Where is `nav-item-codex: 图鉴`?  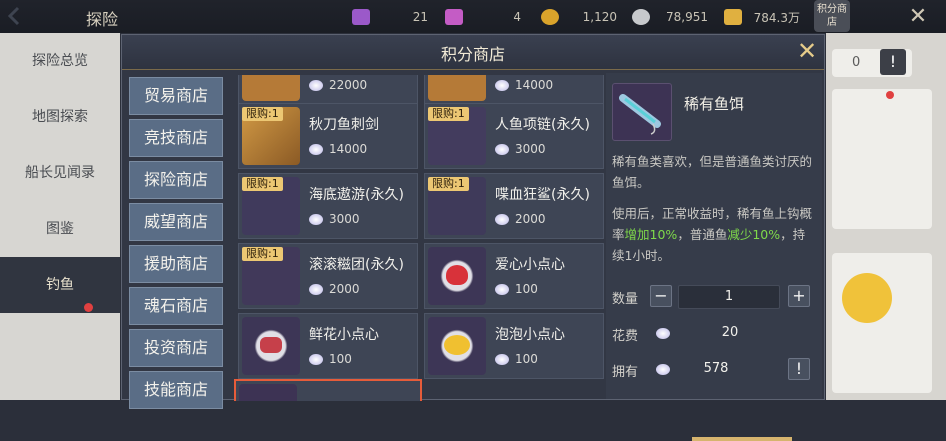
nav-item-codex: 图鉴 is located at coordinates (60, 229).